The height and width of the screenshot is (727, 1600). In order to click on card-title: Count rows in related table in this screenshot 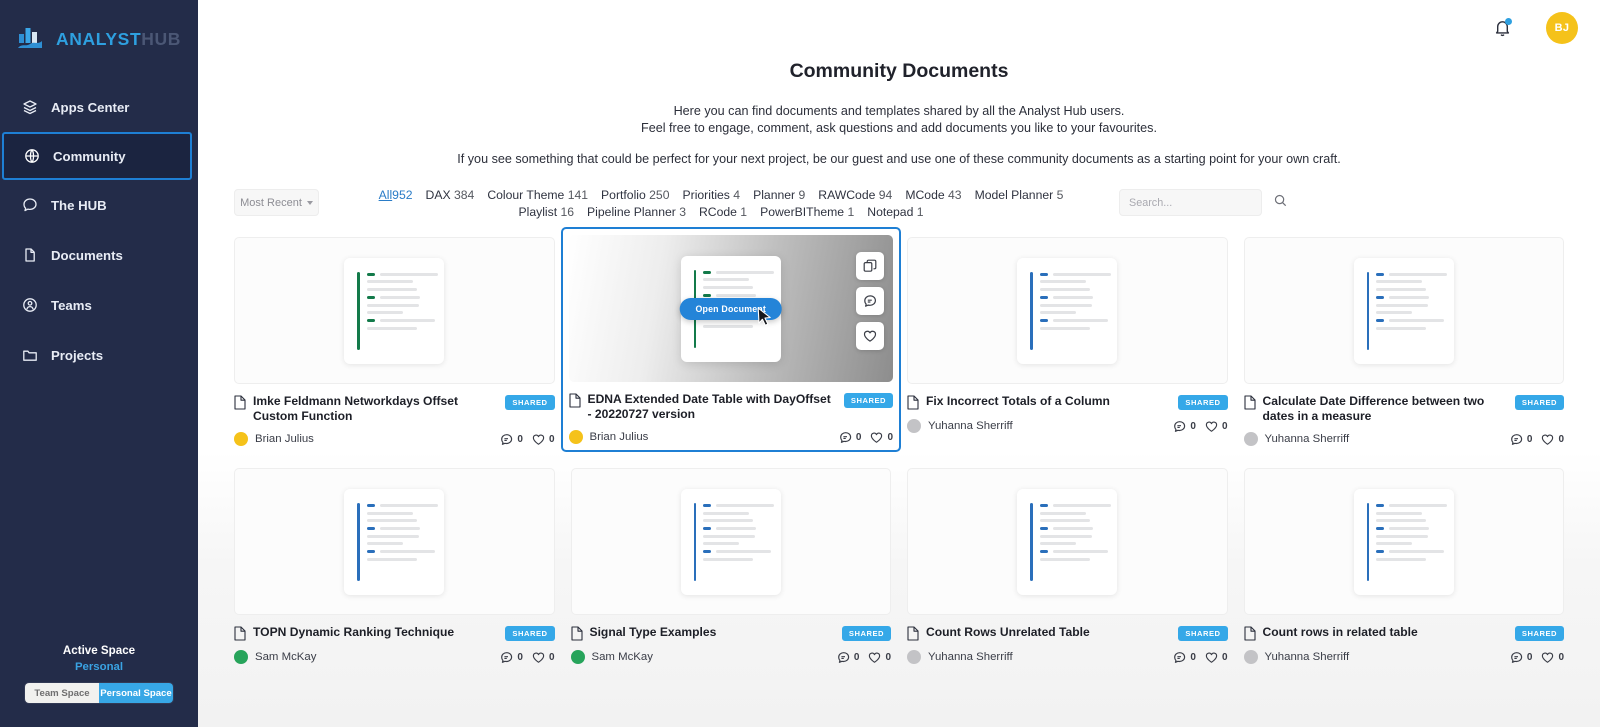, I will do `click(1385, 632)`.